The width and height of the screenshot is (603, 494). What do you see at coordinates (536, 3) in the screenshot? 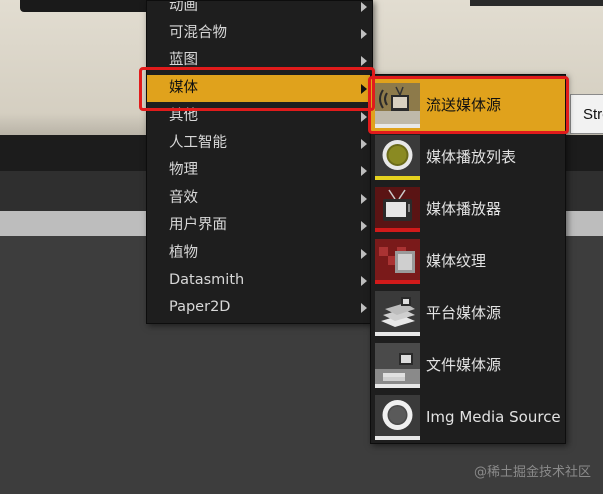
I see `viewport-object-right` at bounding box center [536, 3].